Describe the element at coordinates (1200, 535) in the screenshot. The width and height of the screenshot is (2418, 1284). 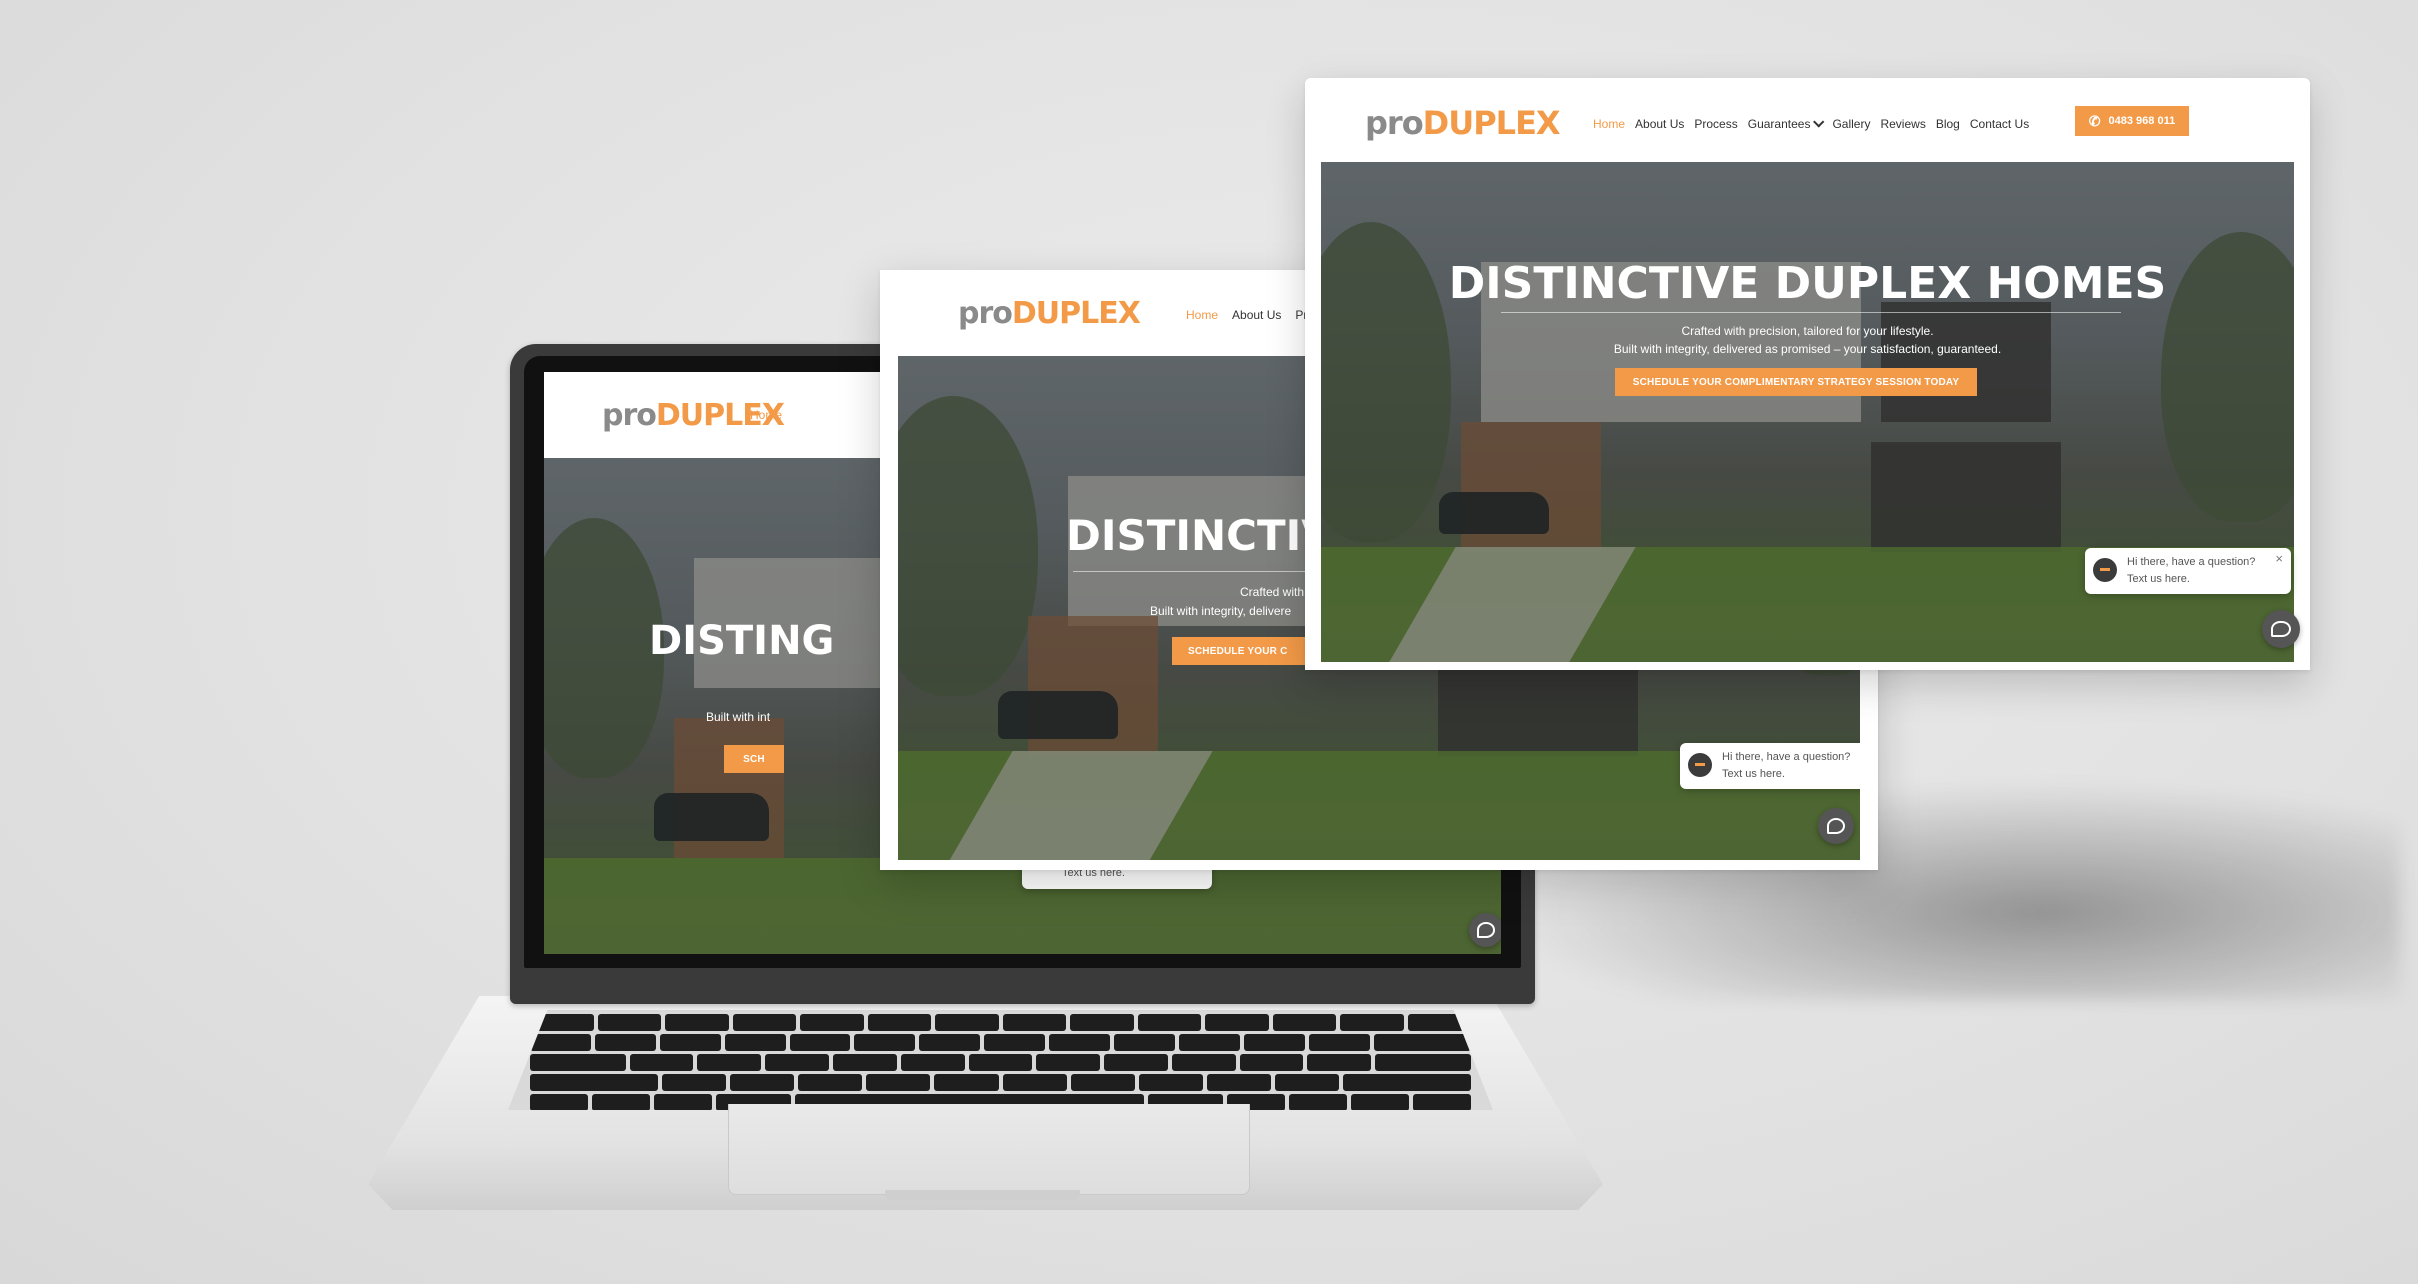
I see `middle-hero-title: DISTINCTIV` at that location.